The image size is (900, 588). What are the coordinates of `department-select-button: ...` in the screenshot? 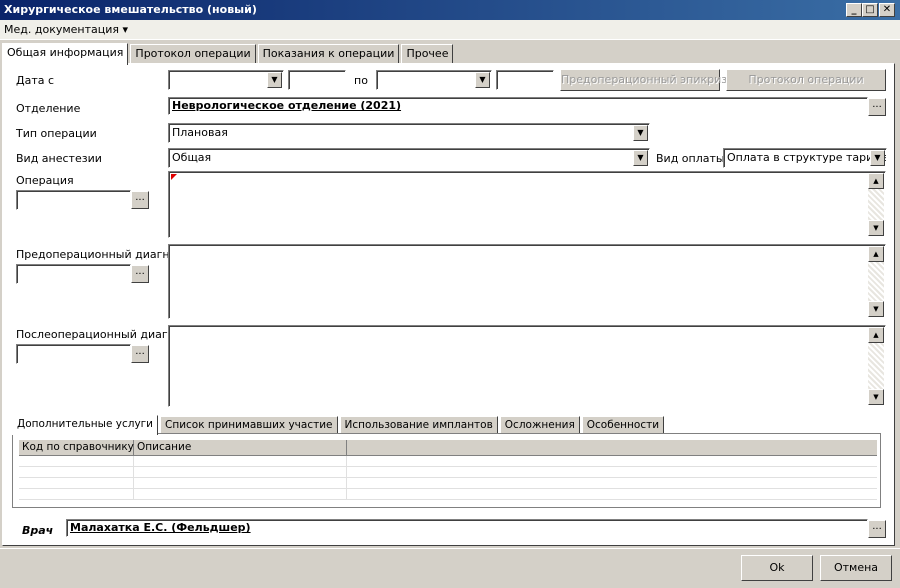 It's located at (877, 107).